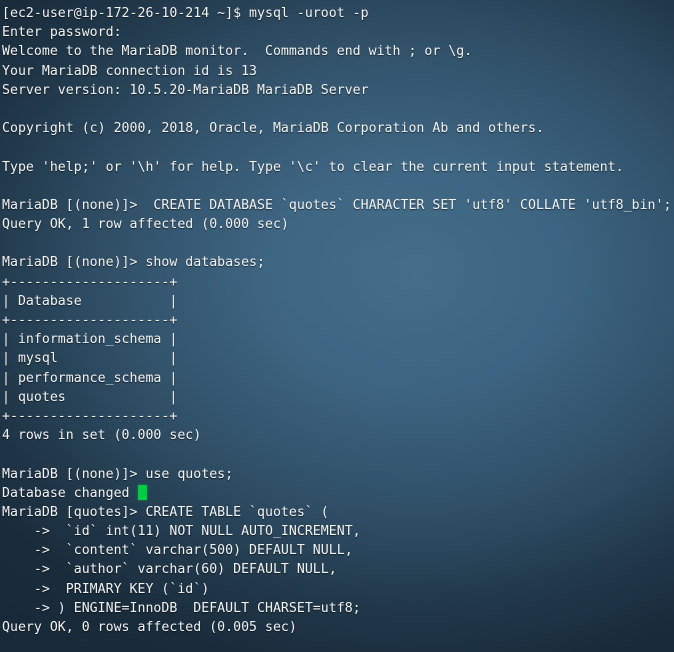 The width and height of the screenshot is (674, 652). I want to click on terminal-line-password-prompt: Enter password:, so click(62, 33).